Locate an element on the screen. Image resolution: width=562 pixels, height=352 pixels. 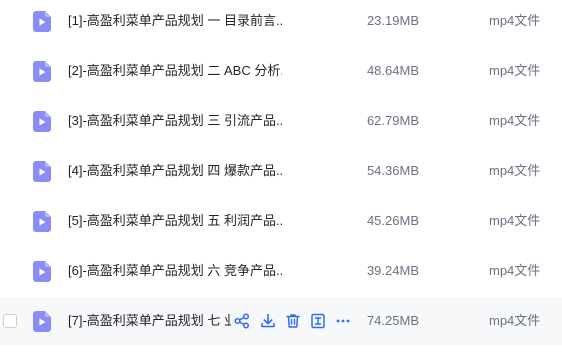
download-icon is located at coordinates (268, 321).